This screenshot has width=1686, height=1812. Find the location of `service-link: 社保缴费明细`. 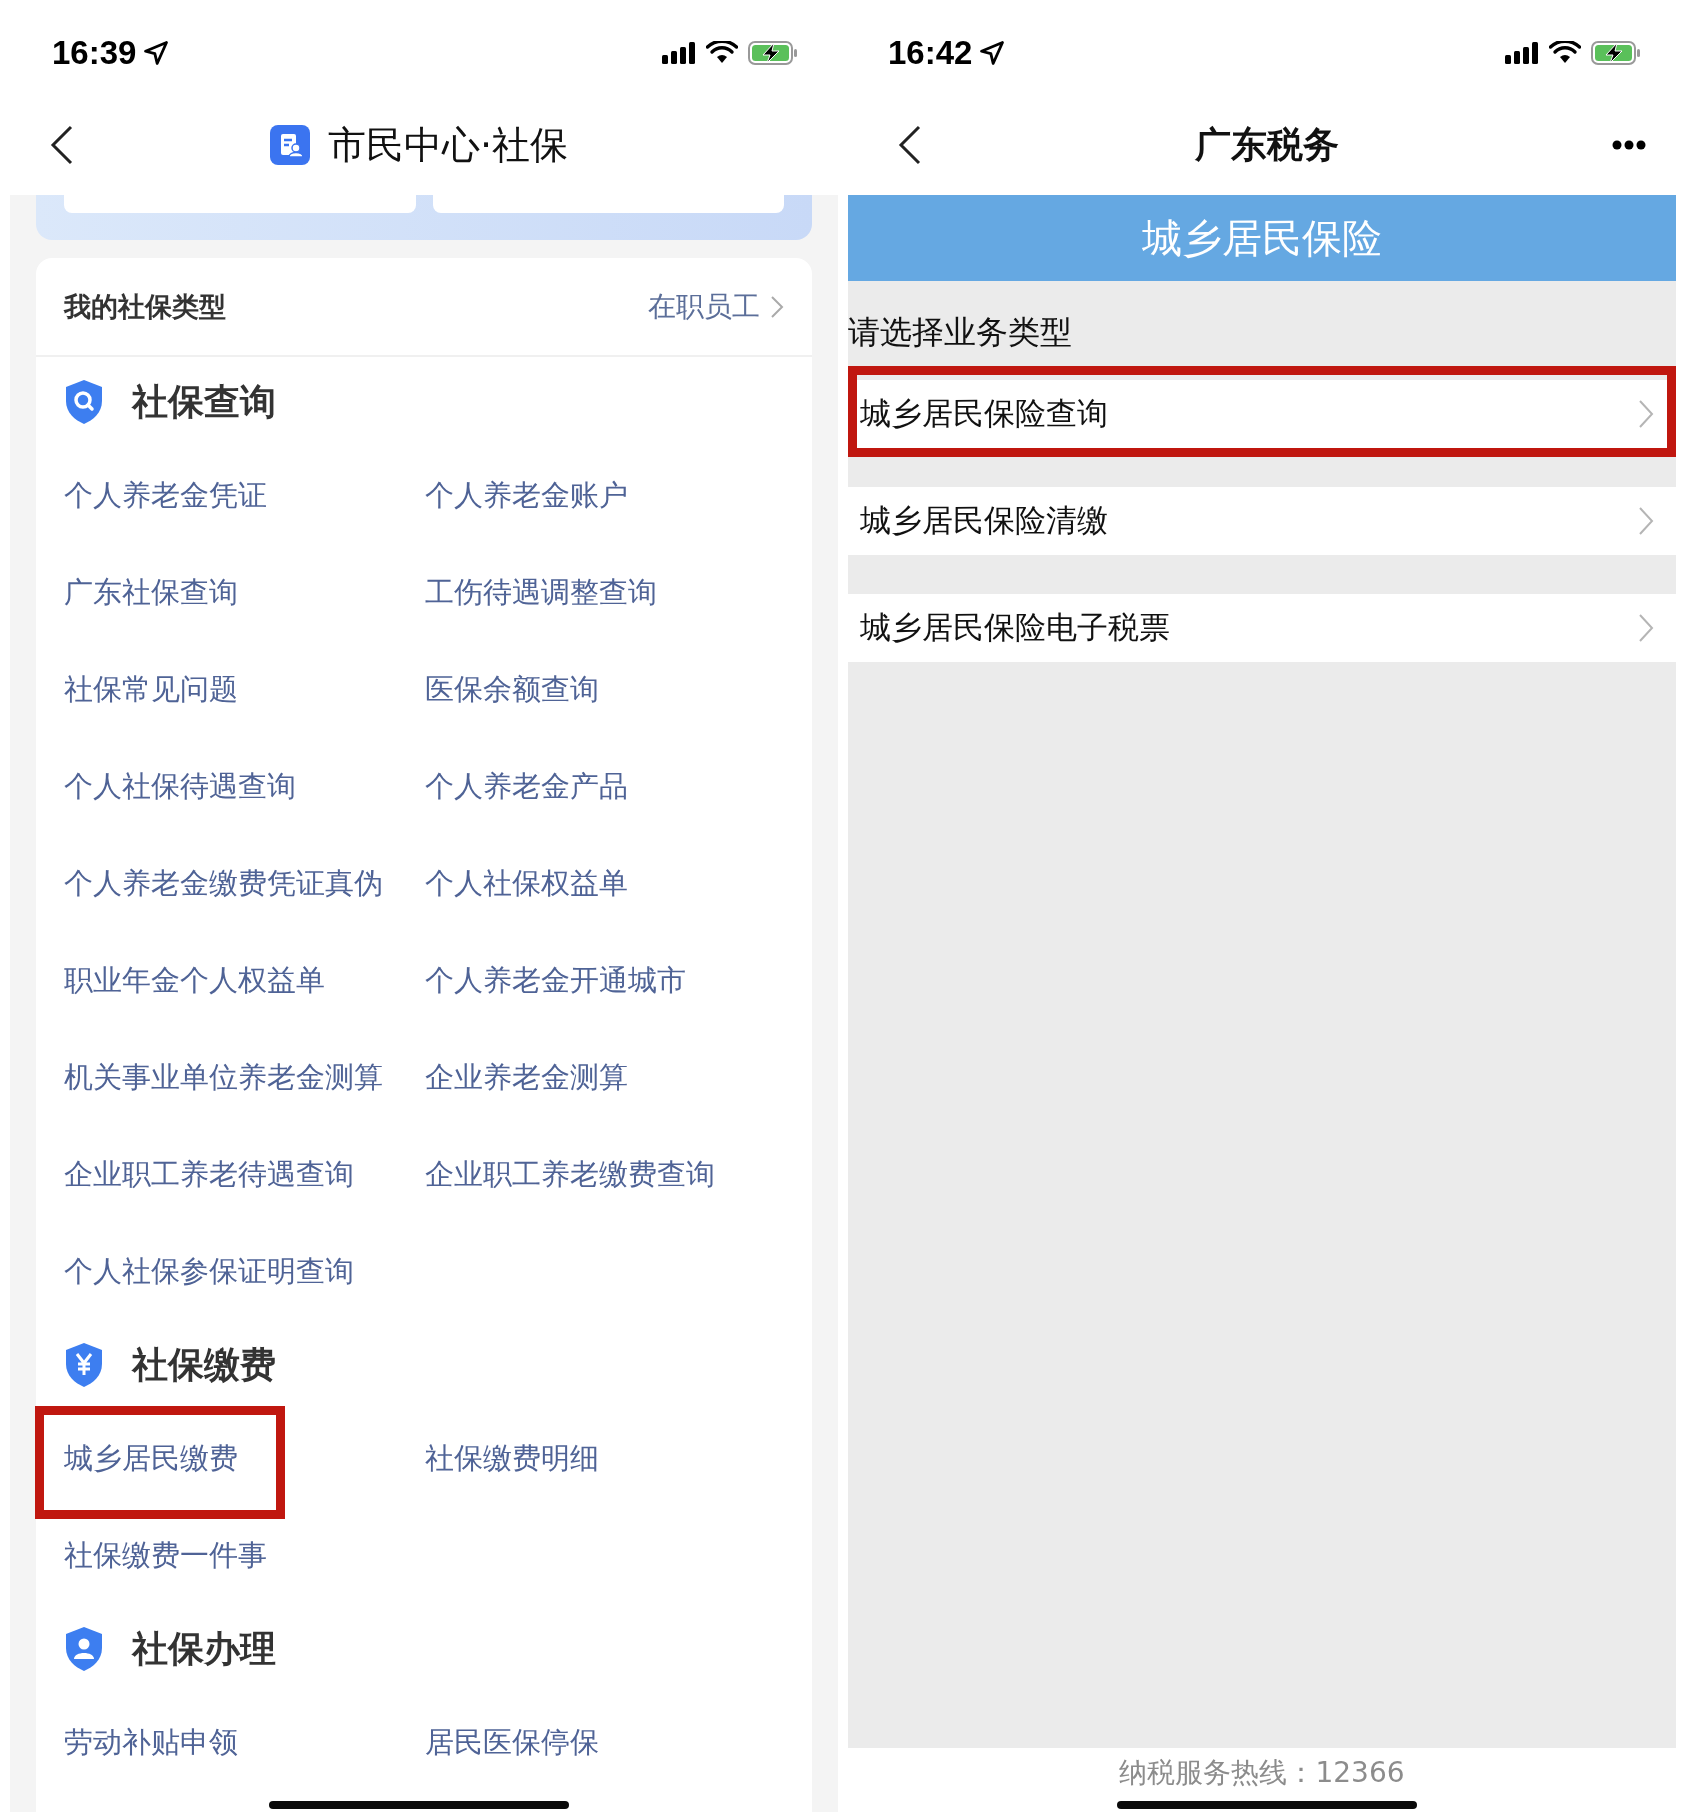

service-link: 社保缴费明细 is located at coordinates (512, 1458).